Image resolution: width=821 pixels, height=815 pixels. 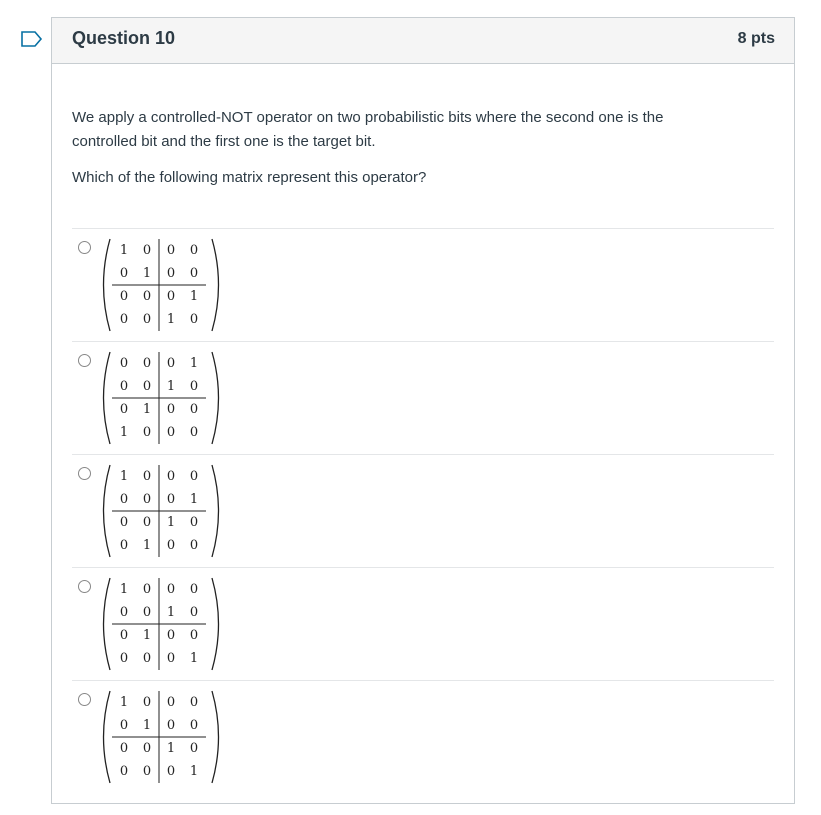 I want to click on question-header: Question 10 8 pts, so click(x=423, y=41).